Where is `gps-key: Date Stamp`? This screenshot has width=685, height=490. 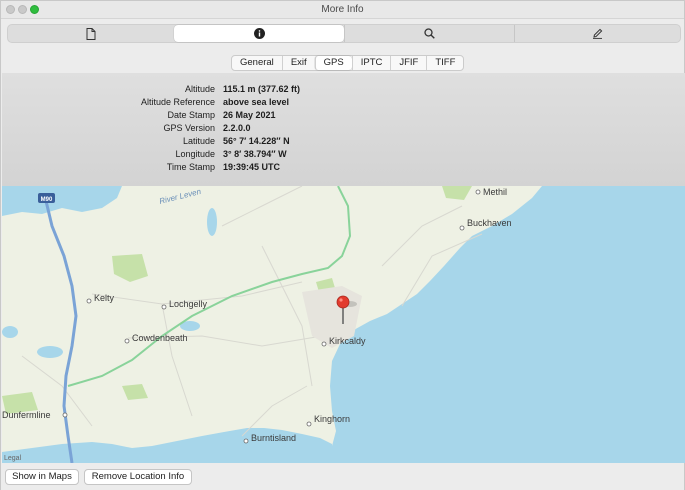 gps-key: Date Stamp is located at coordinates (191, 115).